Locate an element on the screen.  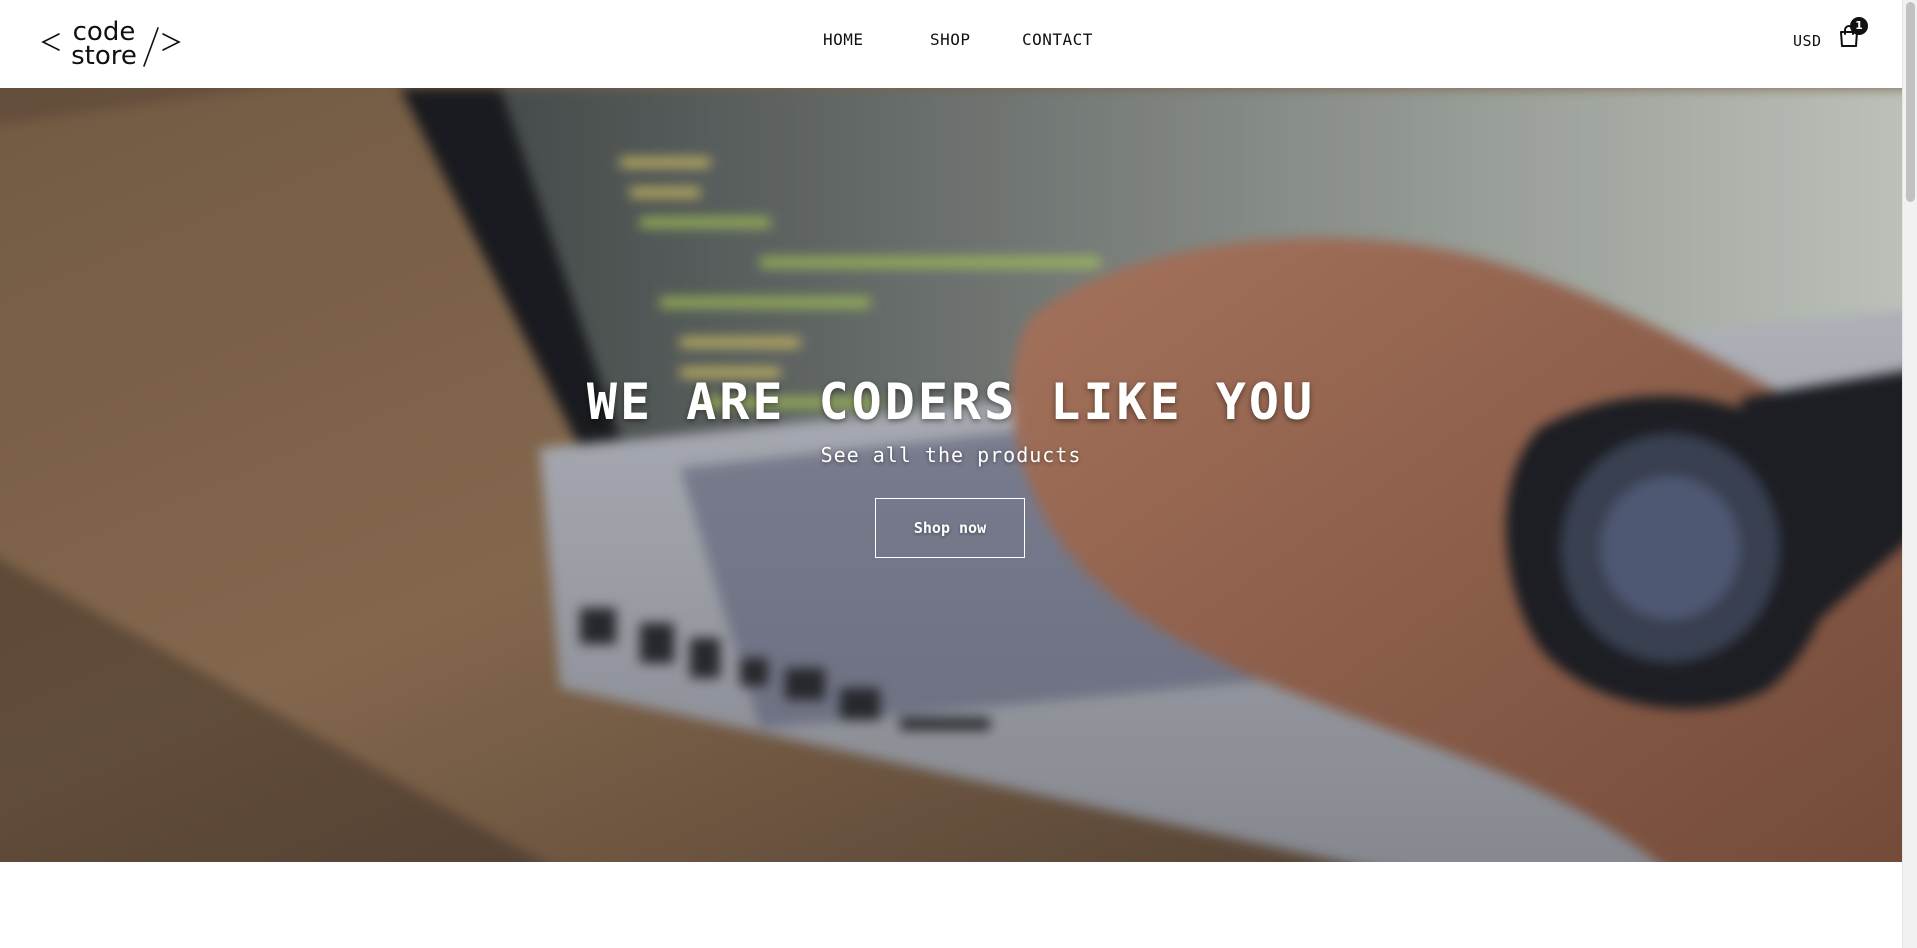
site-header: code store HOME SHOP CONTACT USD 1 is located at coordinates (951, 44).